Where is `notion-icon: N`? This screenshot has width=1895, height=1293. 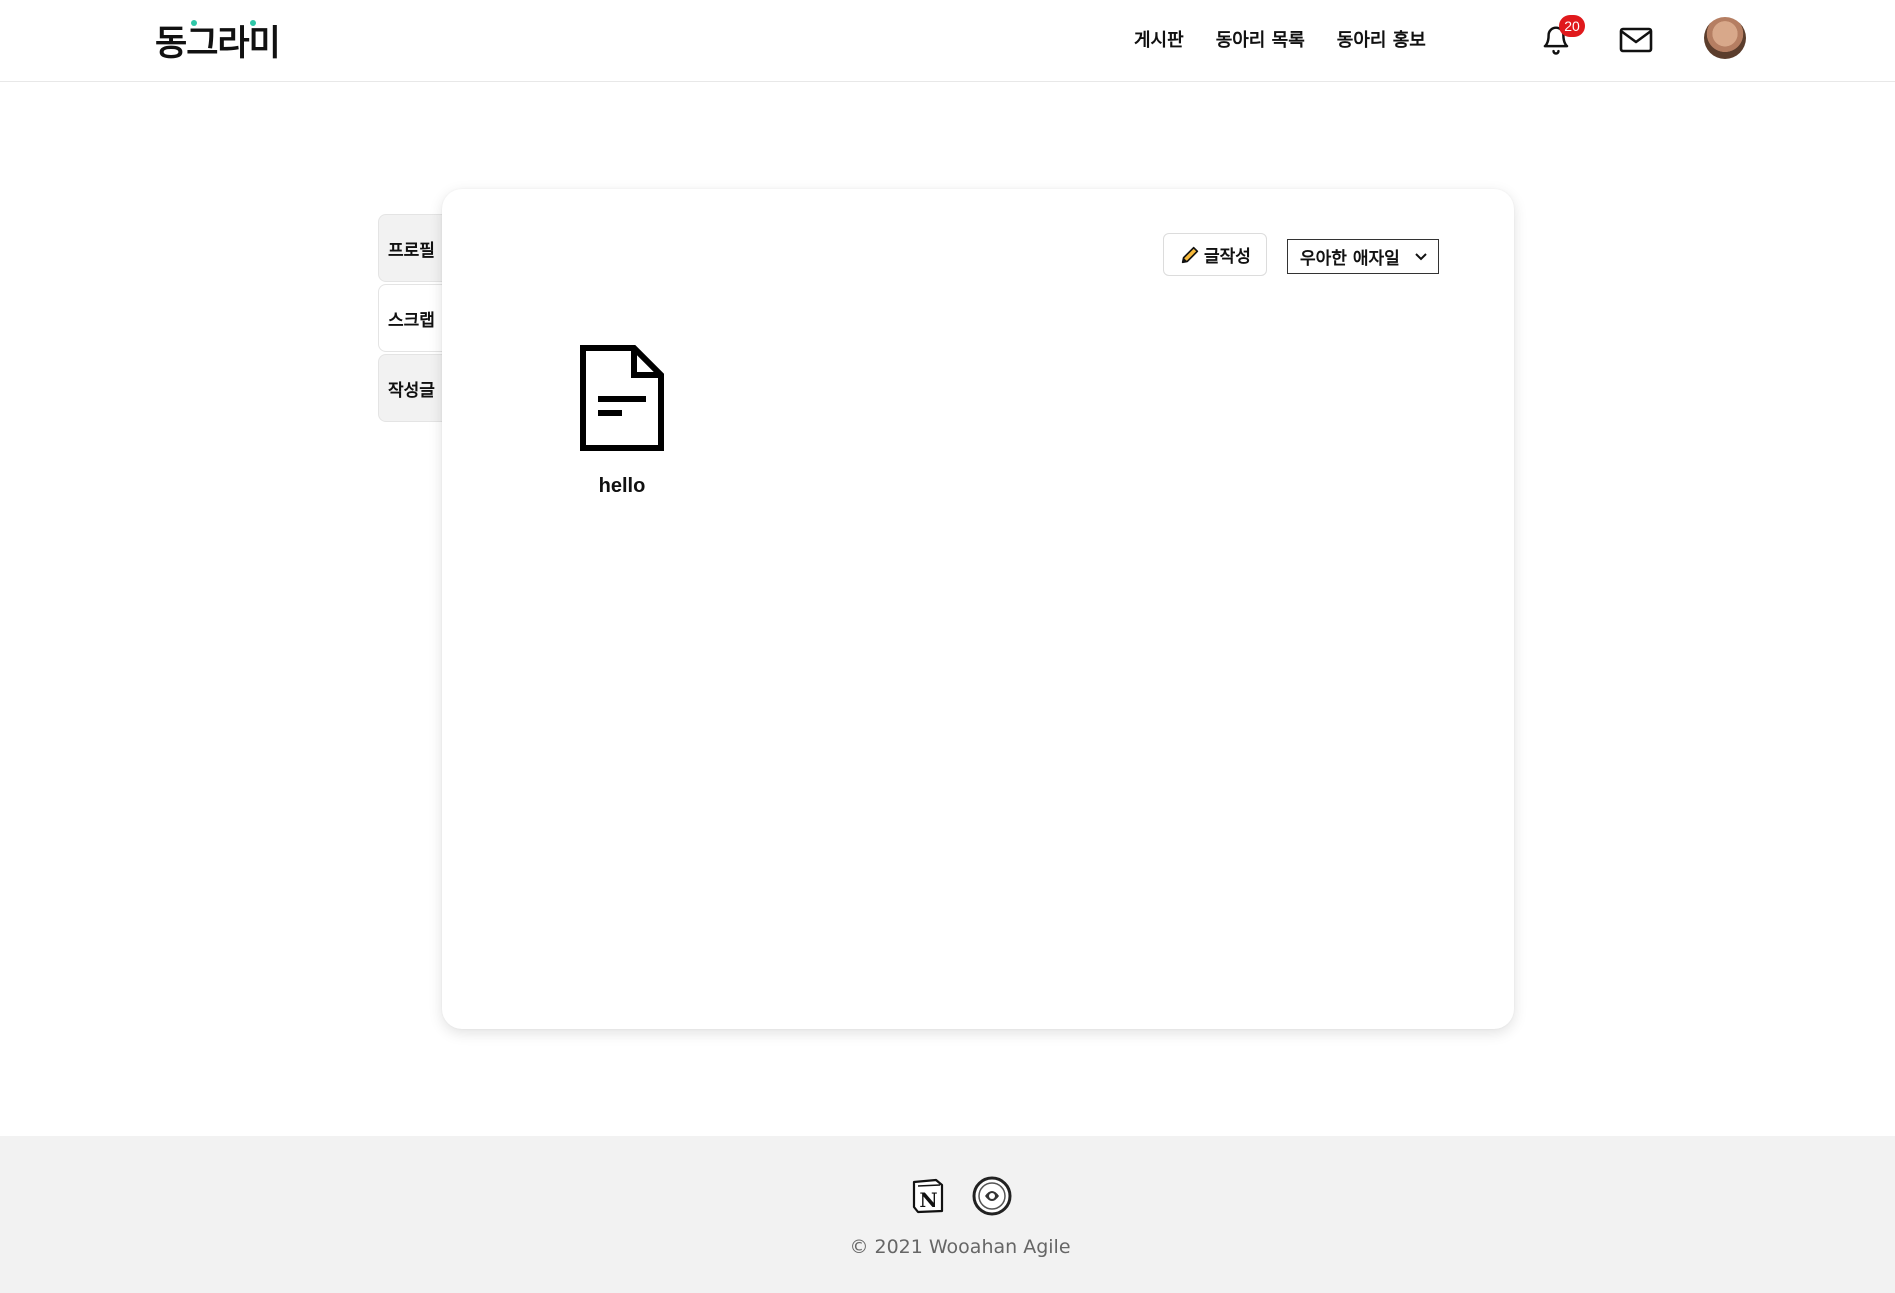
notion-icon: N is located at coordinates (928, 1196).